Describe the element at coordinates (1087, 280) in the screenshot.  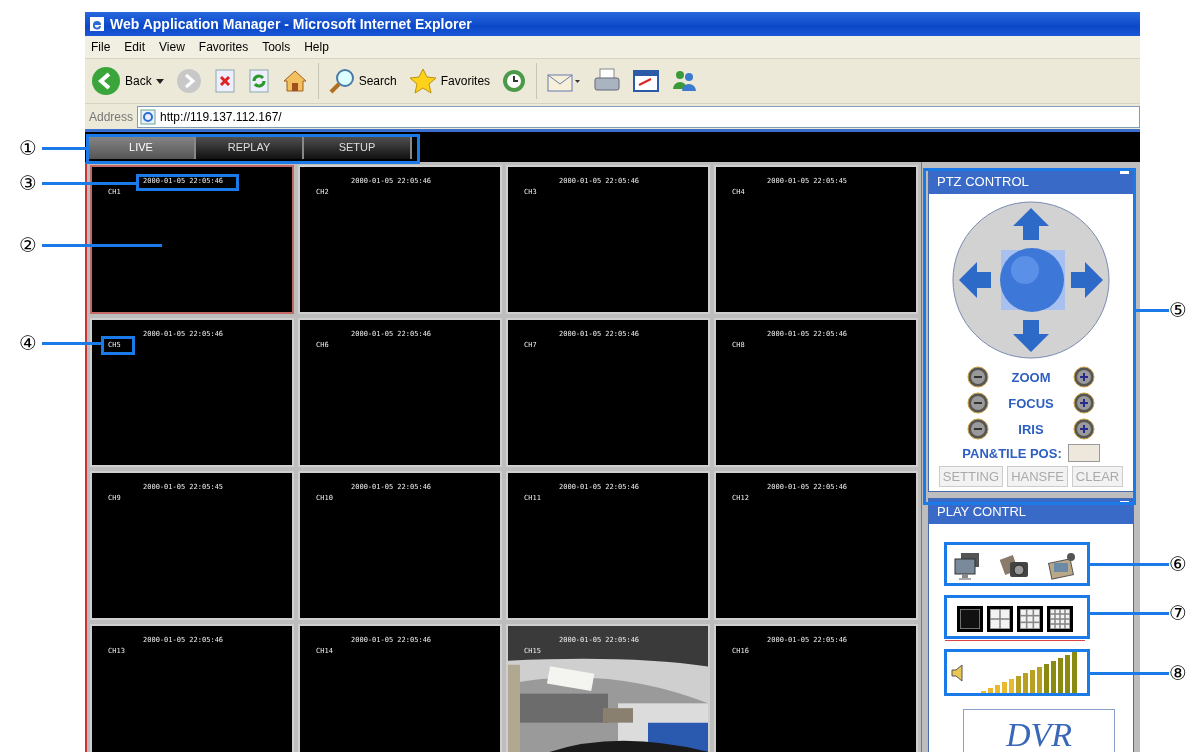
I see `right-arrow-icon` at that location.